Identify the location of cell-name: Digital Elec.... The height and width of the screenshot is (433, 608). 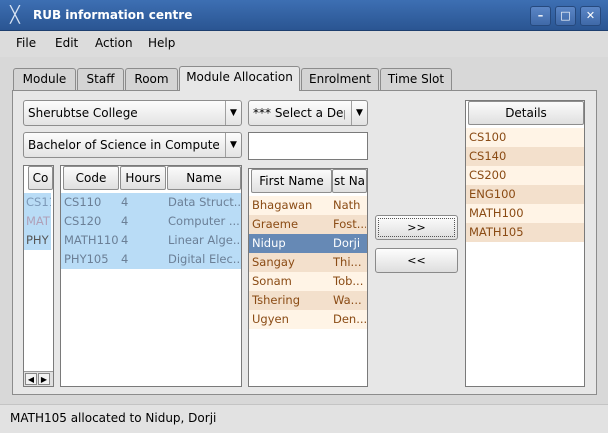
(204, 259).